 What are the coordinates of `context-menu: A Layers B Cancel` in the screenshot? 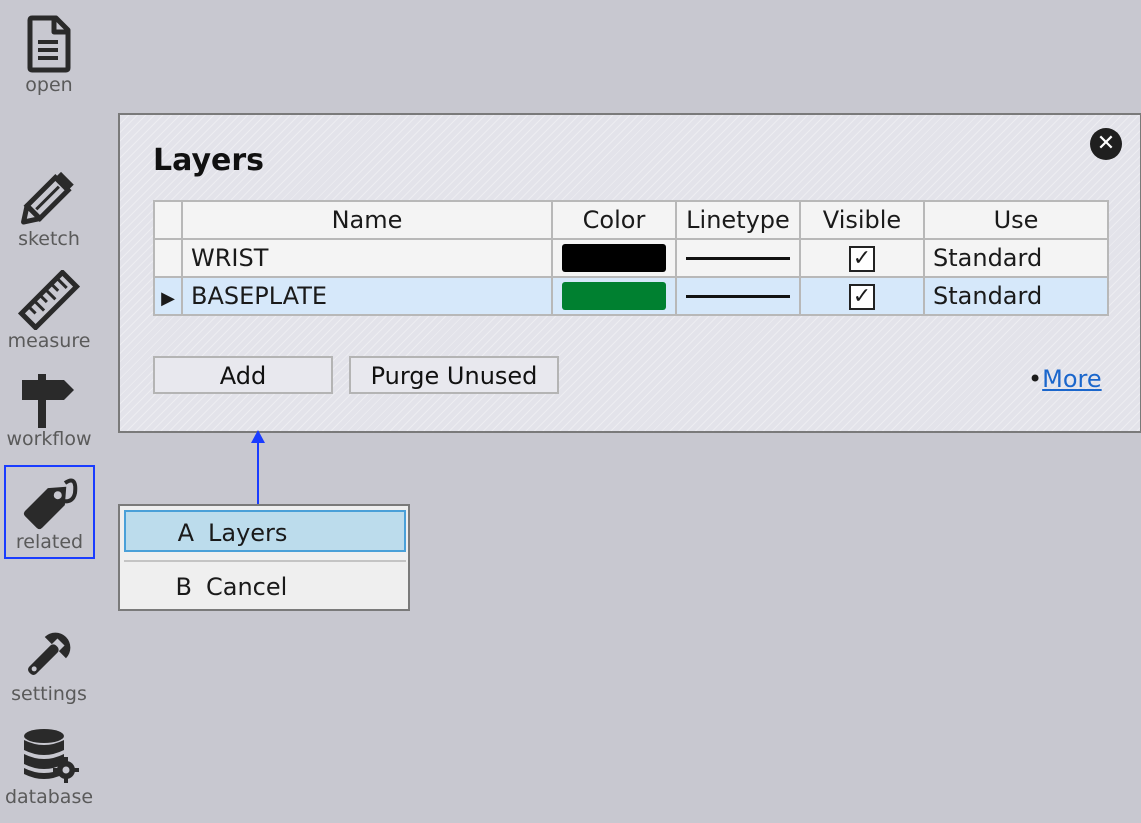 It's located at (264, 557).